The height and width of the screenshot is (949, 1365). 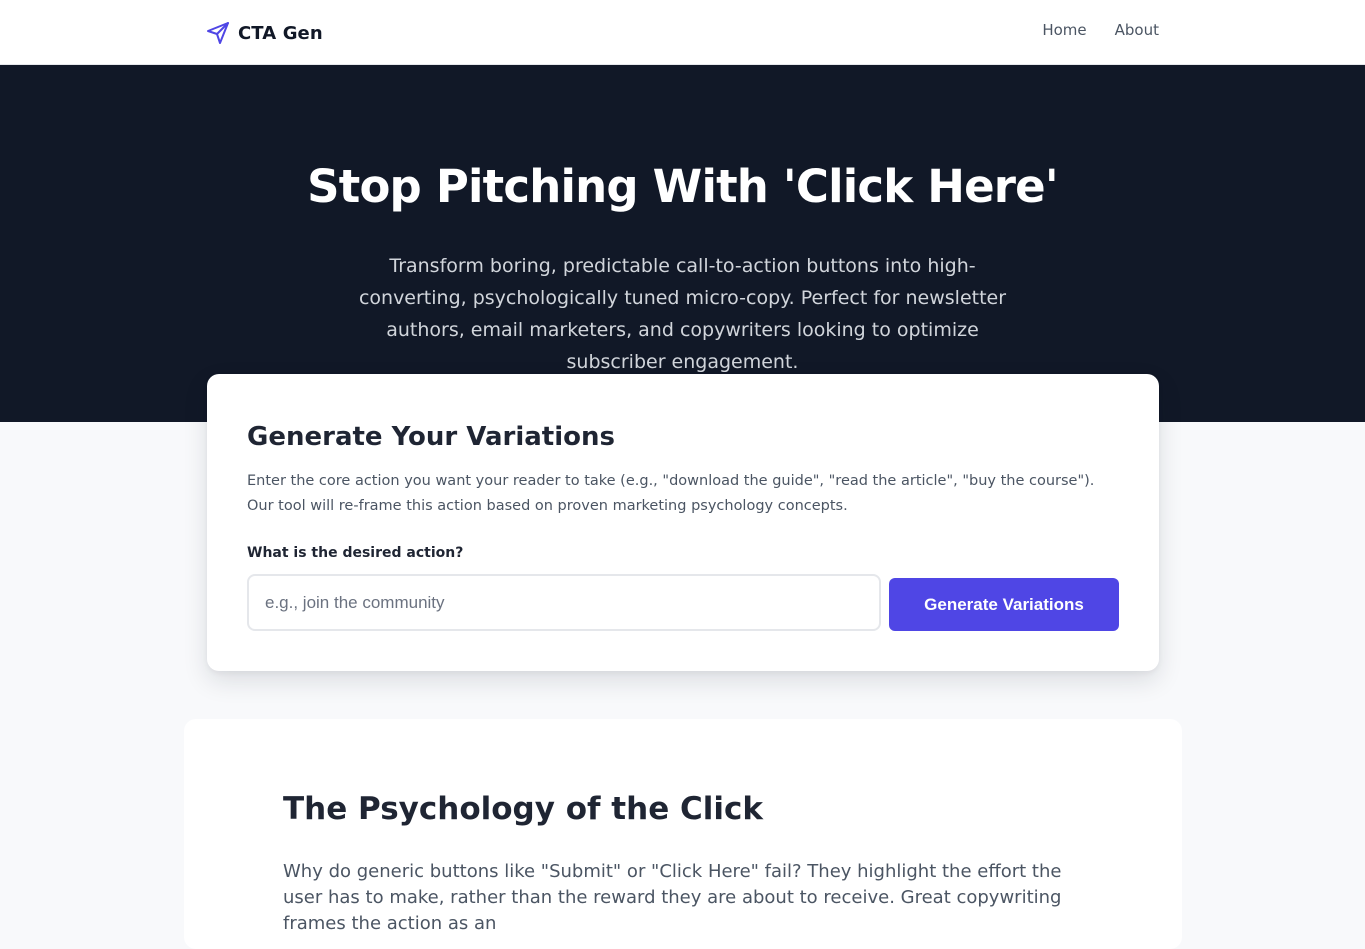 What do you see at coordinates (1137, 30) in the screenshot?
I see `nav-link-about: About` at bounding box center [1137, 30].